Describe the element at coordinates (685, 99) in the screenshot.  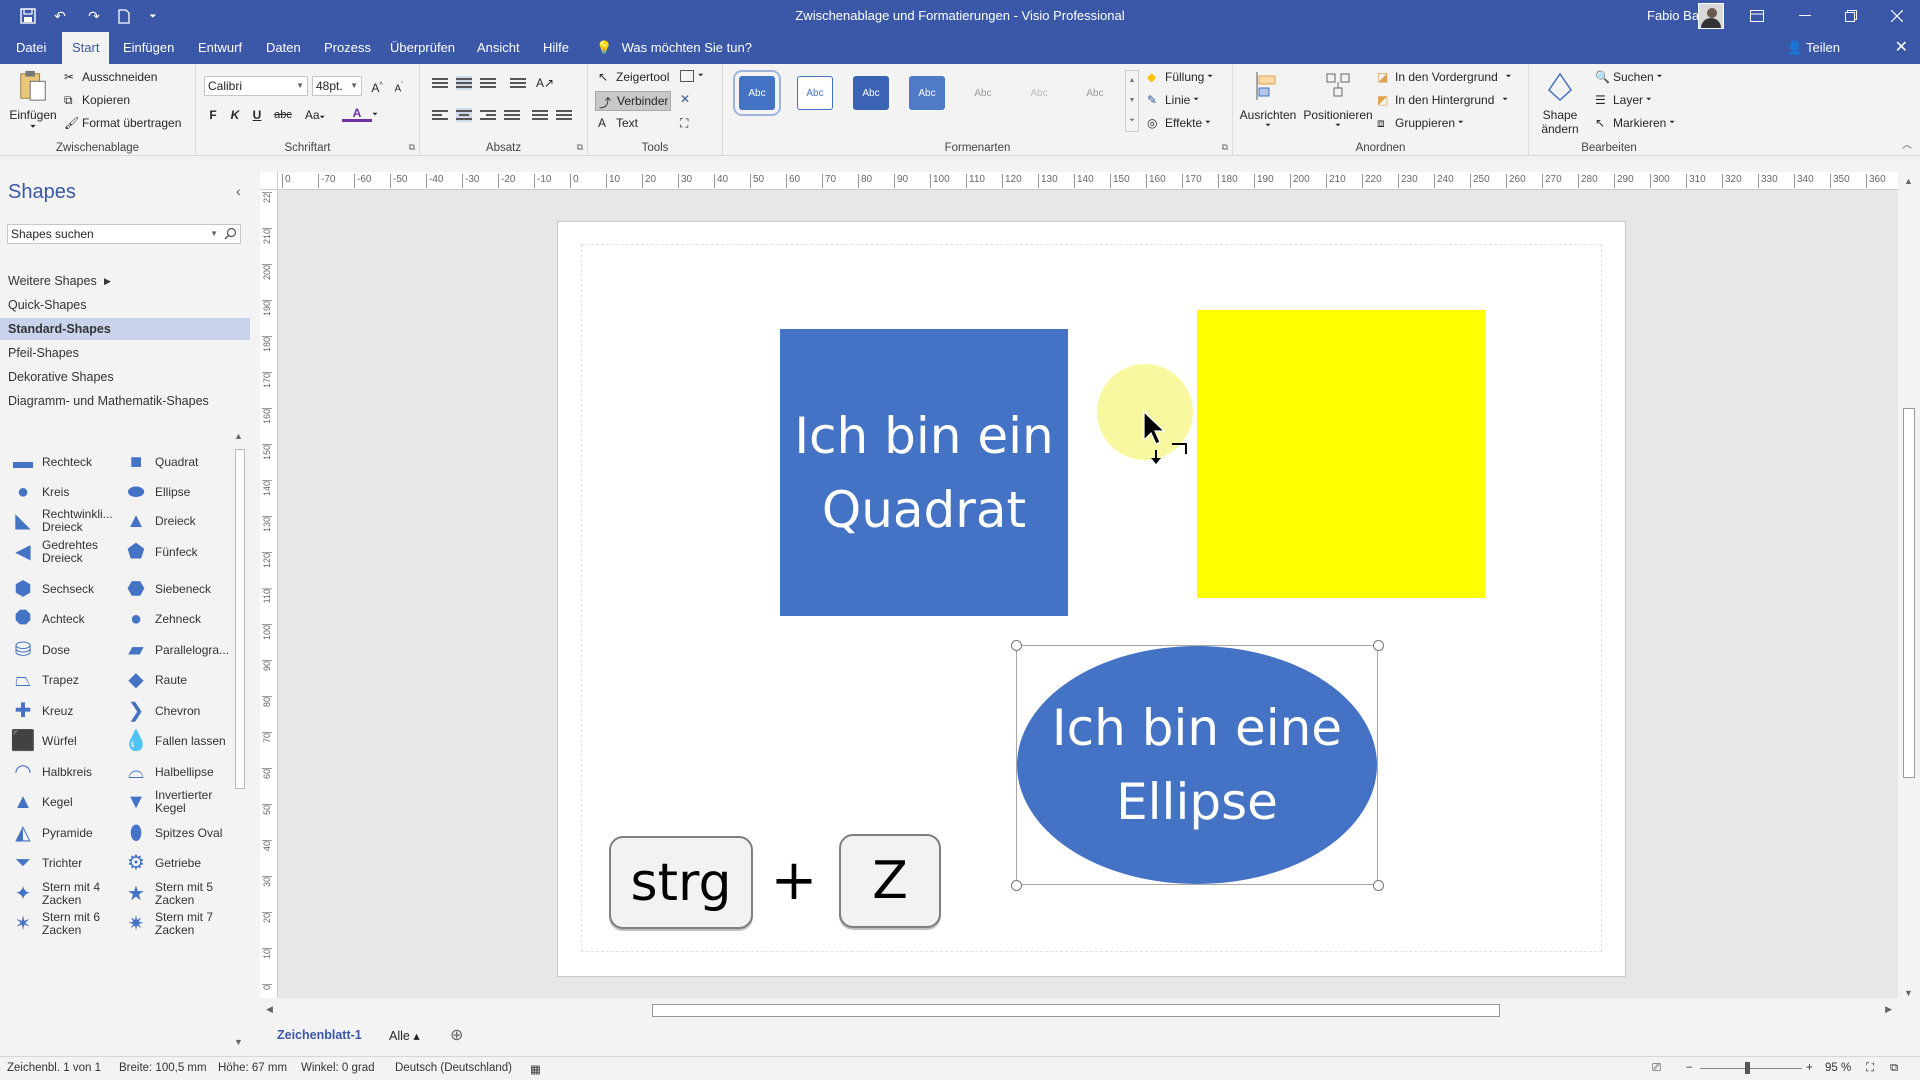
I see `connection-point-icon: ✕` at that location.